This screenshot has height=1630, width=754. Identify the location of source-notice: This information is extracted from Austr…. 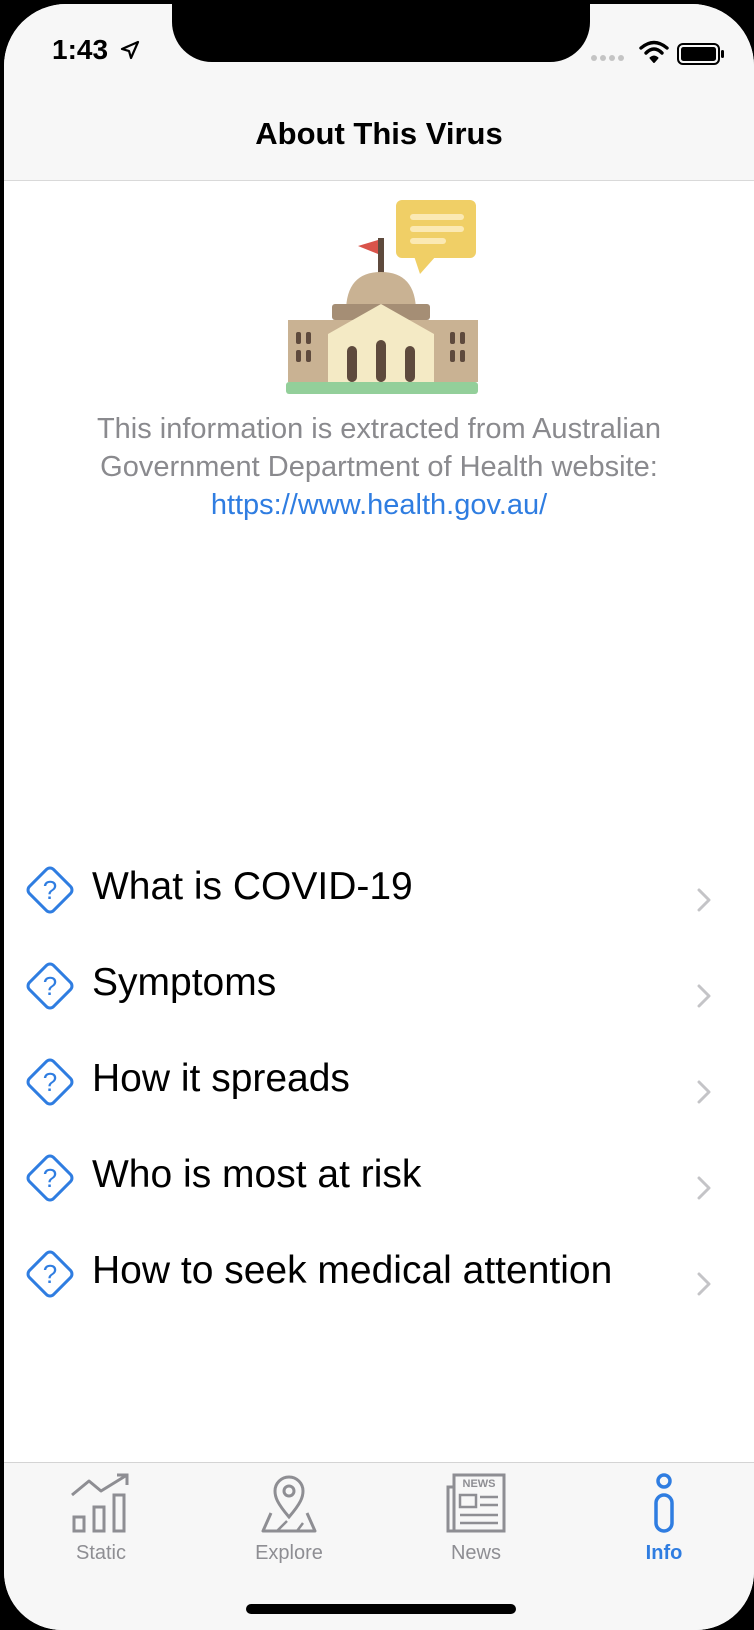
(379, 467).